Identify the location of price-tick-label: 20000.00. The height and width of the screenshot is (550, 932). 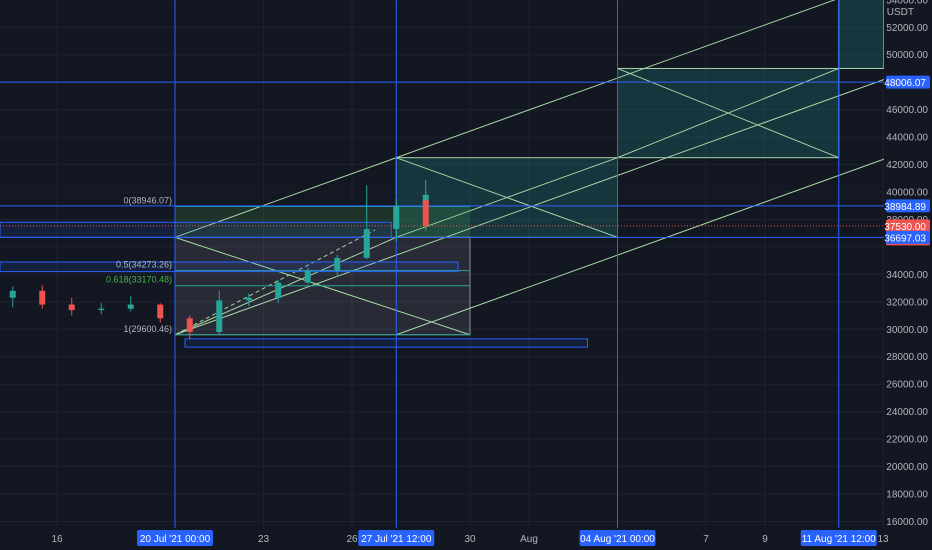
(907, 467).